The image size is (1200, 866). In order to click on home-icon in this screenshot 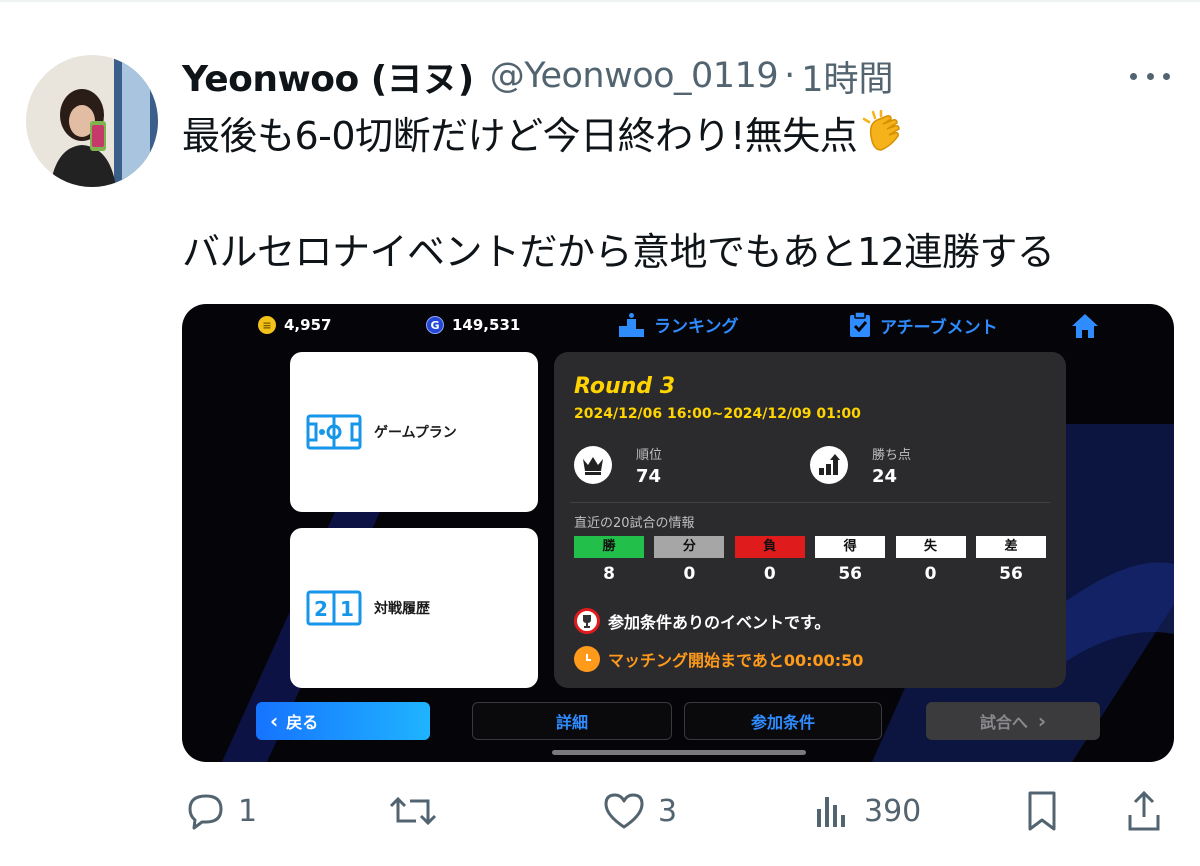, I will do `click(1085, 326)`.